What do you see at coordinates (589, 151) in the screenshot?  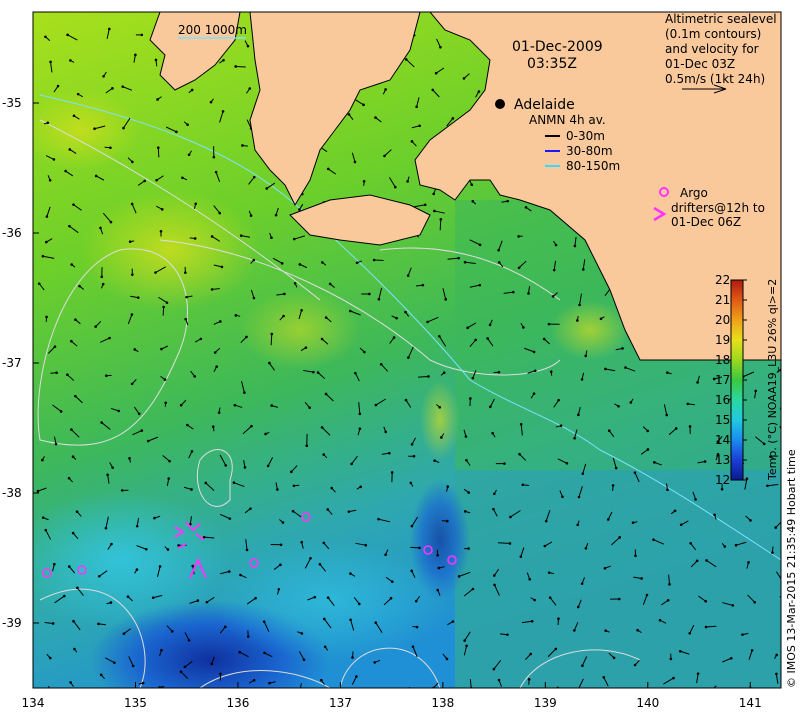 I see `anmn-label-1: 30-80m` at bounding box center [589, 151].